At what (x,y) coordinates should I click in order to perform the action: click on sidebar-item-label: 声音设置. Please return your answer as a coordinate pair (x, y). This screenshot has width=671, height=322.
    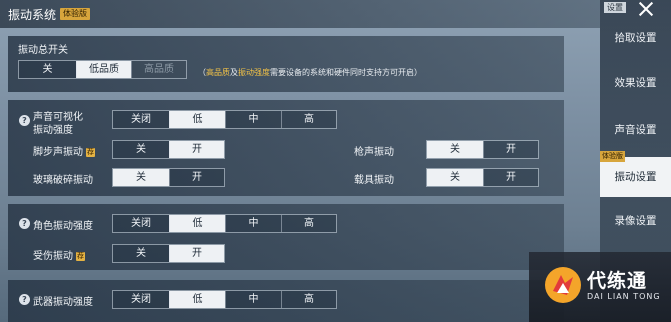
    Looking at the image, I should click on (635, 130).